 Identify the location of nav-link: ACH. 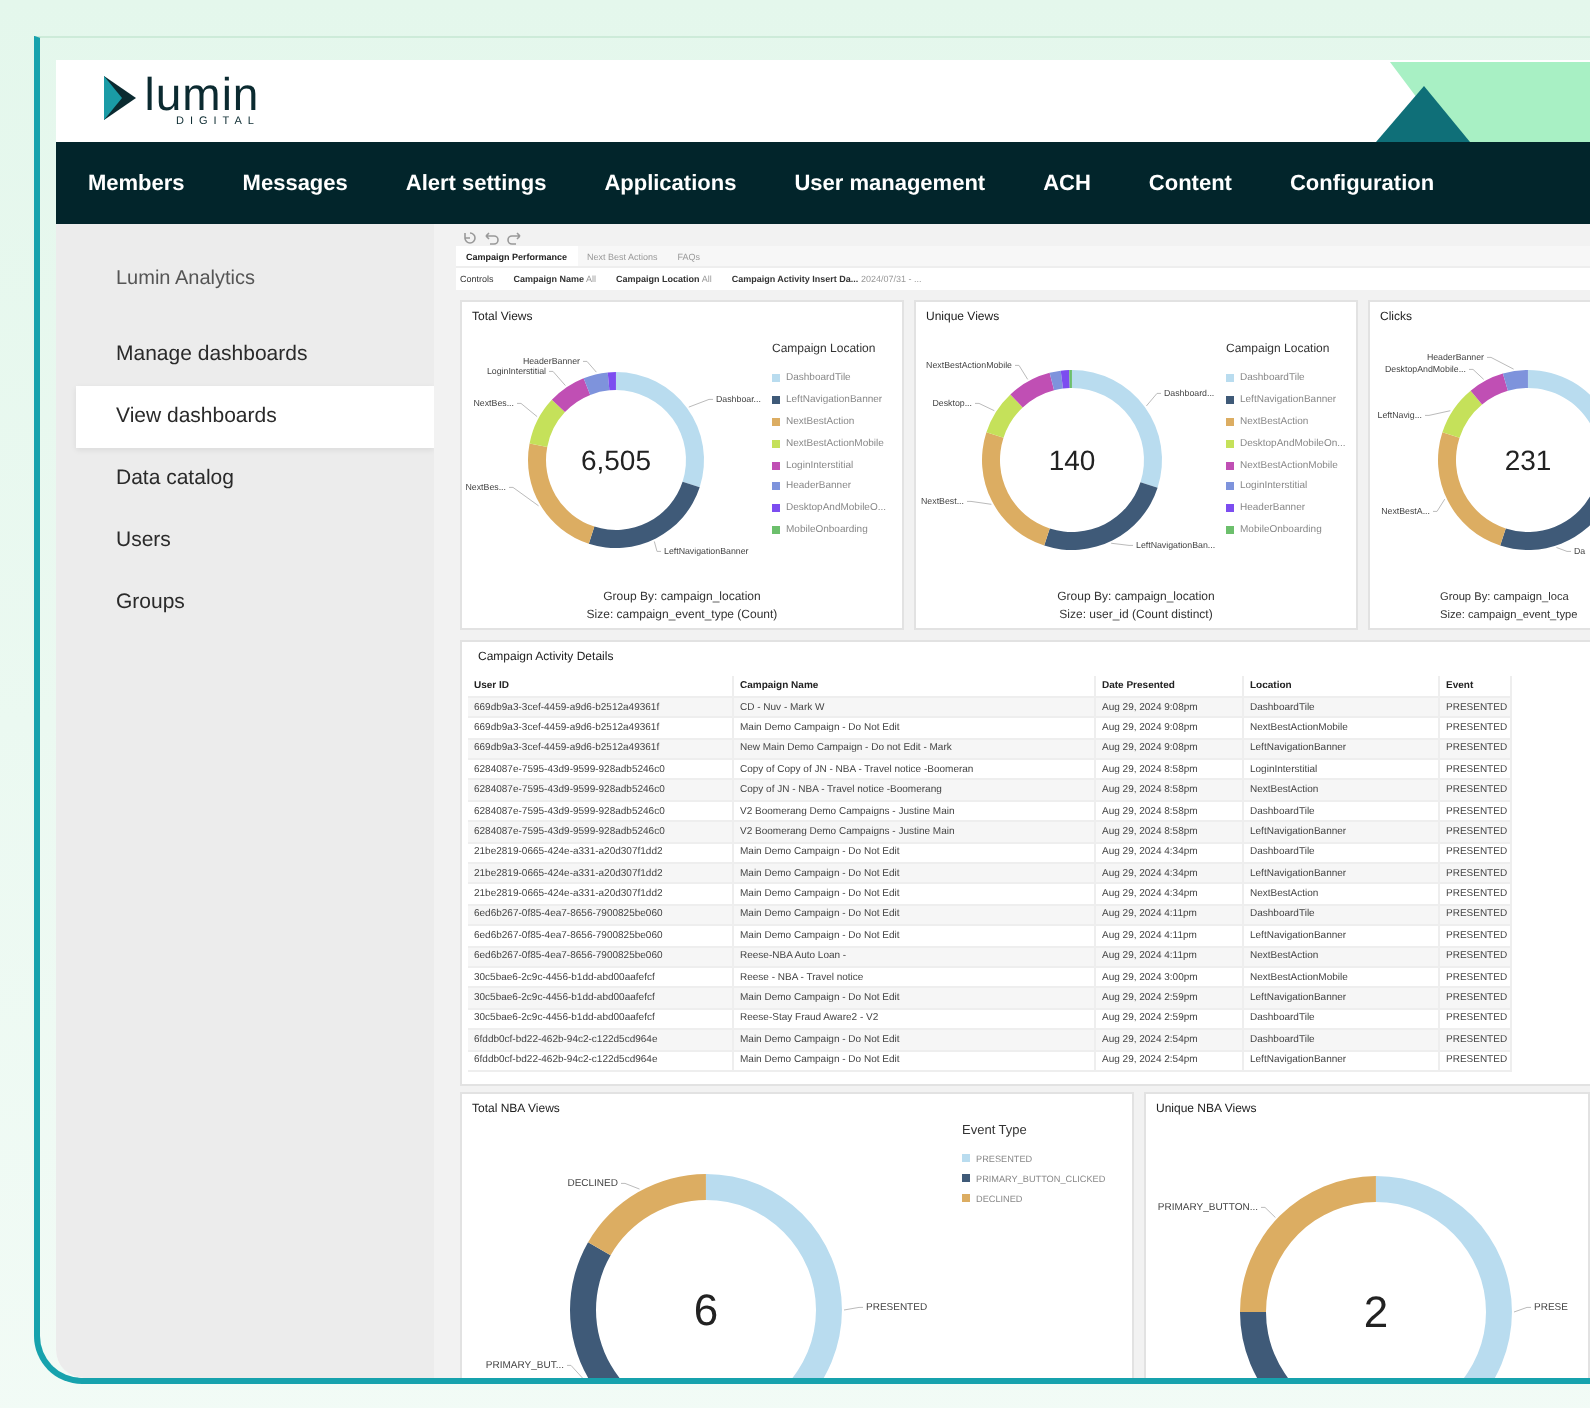
(1067, 183).